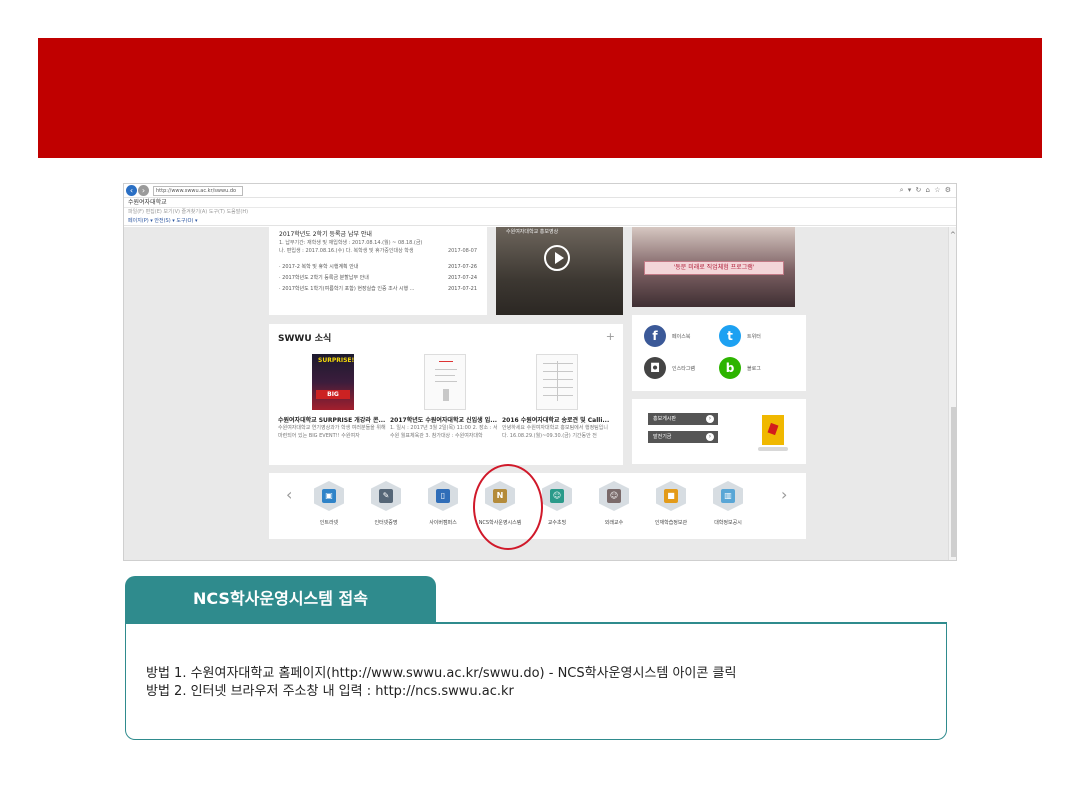 The height and width of the screenshot is (810, 1080). I want to click on event-photo: '동문 미래로 직업체험 프로그램', so click(713, 267).